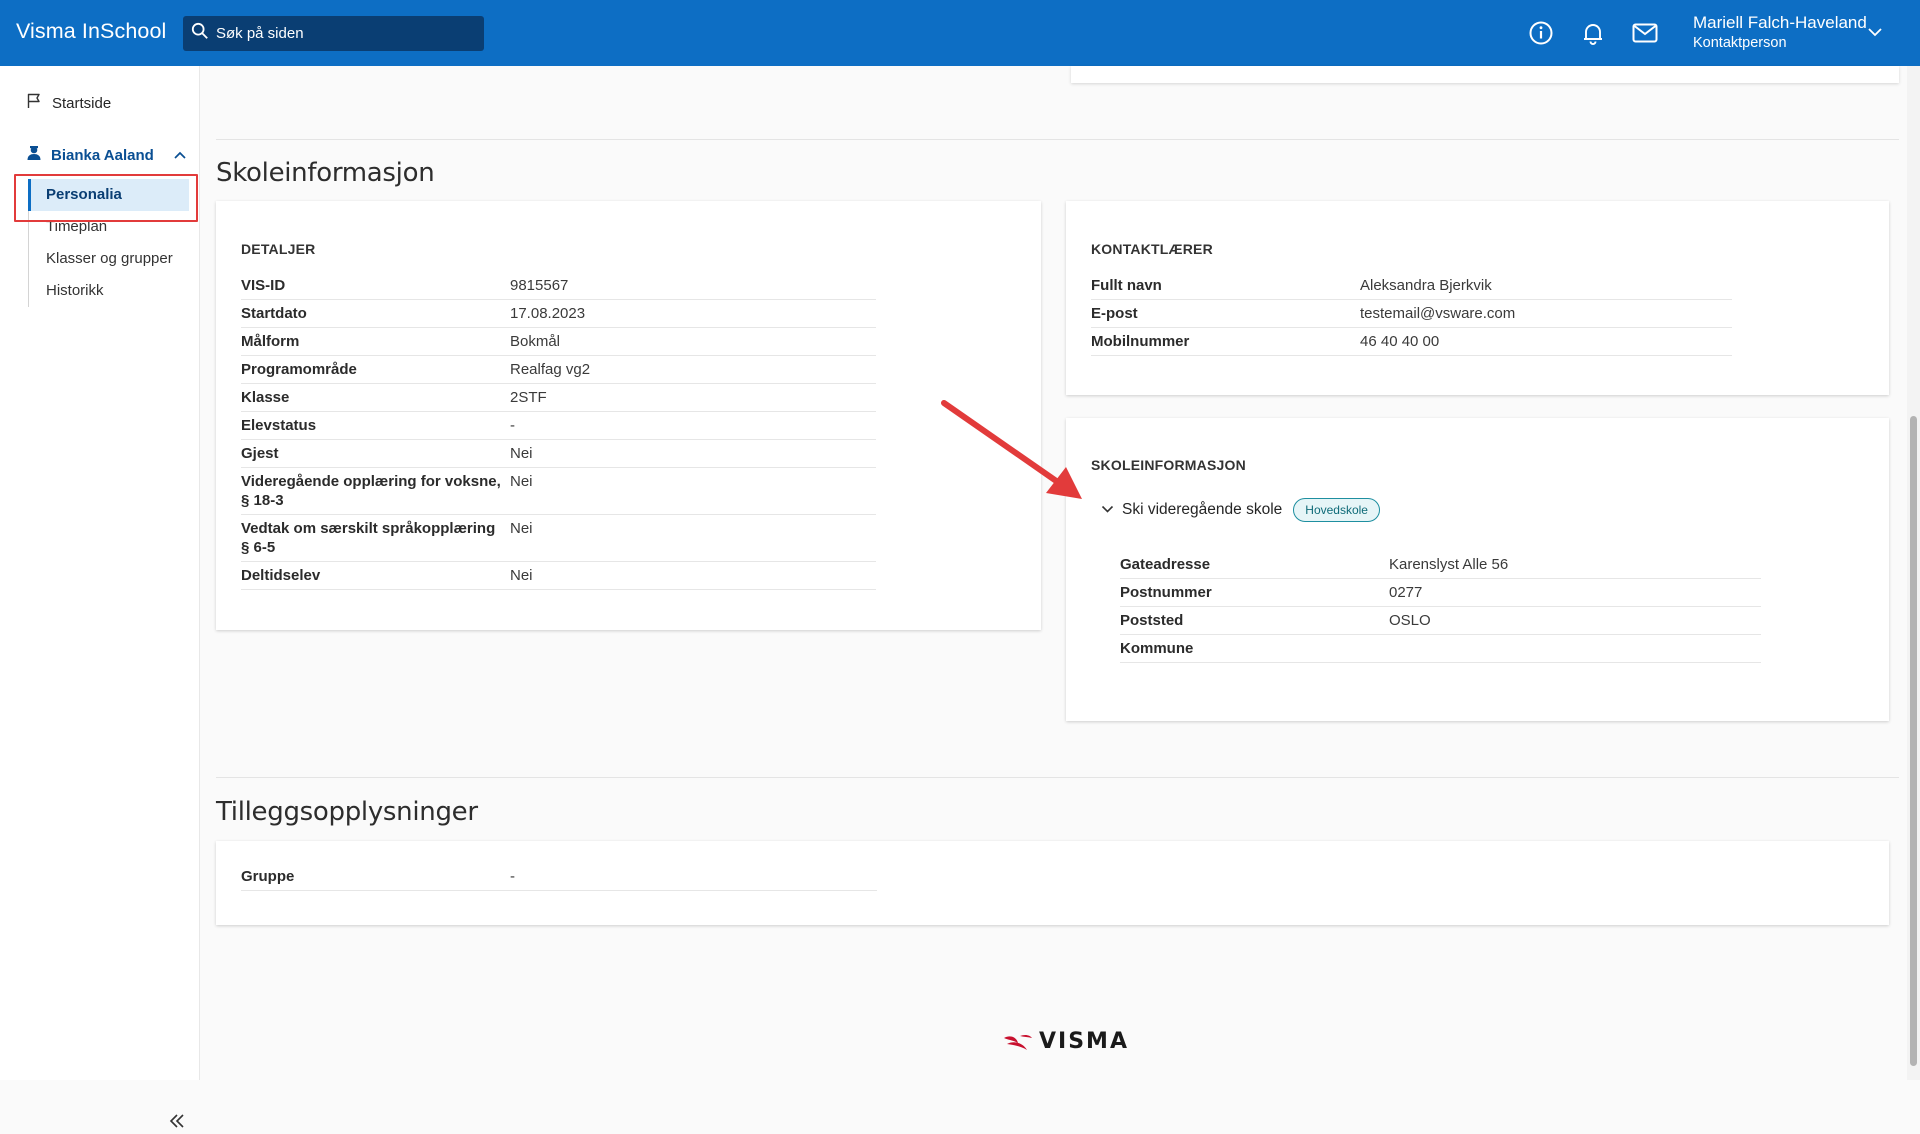 This screenshot has width=1920, height=1134. I want to click on page-scrollbar, so click(1913, 573).